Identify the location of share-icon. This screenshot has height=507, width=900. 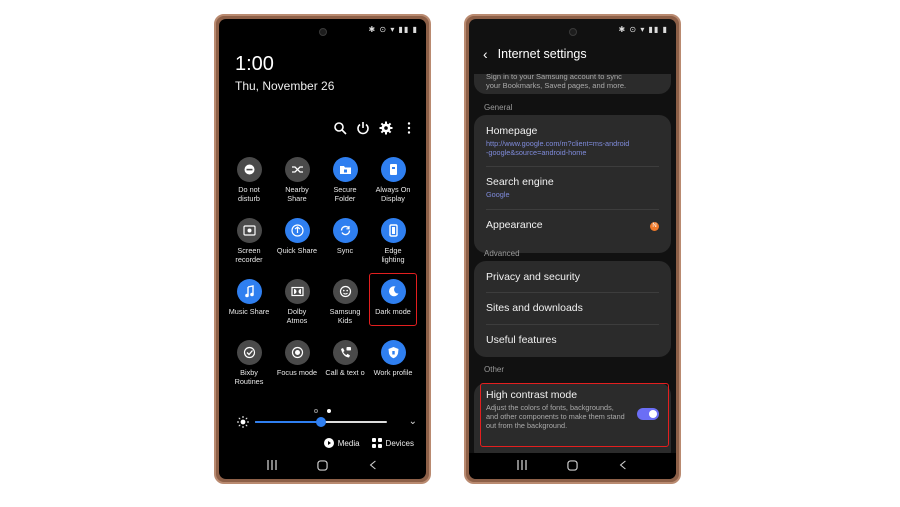
(297, 230).